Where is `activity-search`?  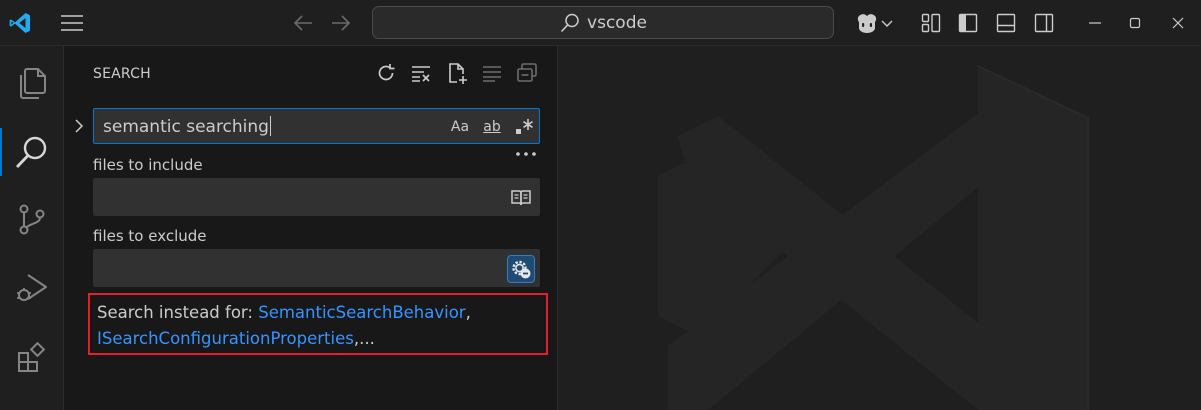
activity-search is located at coordinates (32, 152).